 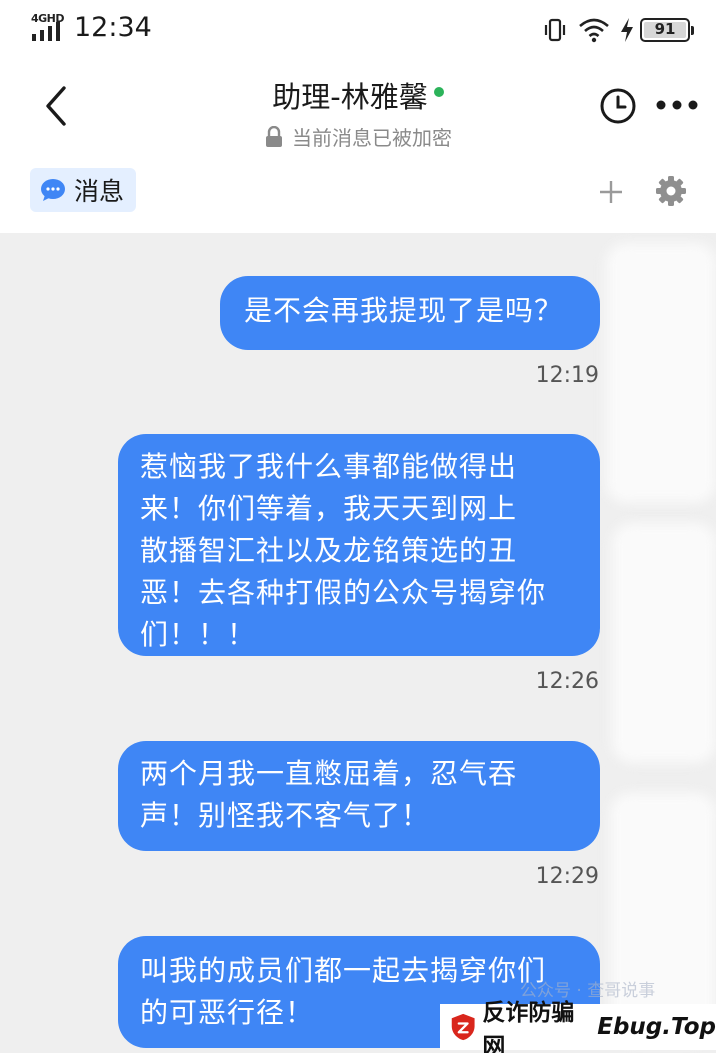 I want to click on signal-bars-icon, so click(x=46, y=31).